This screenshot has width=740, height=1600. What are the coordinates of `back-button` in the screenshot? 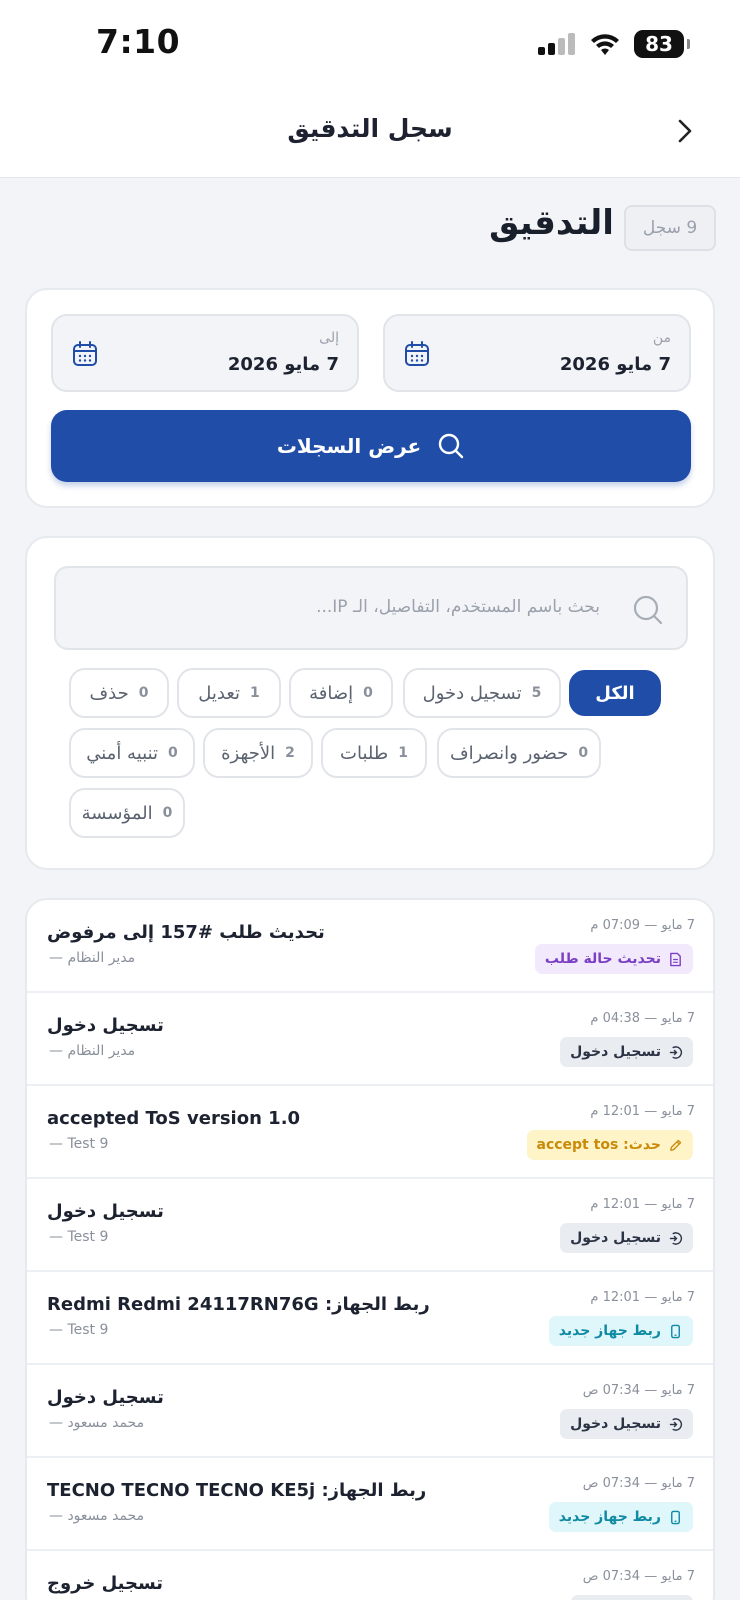 It's located at (685, 131).